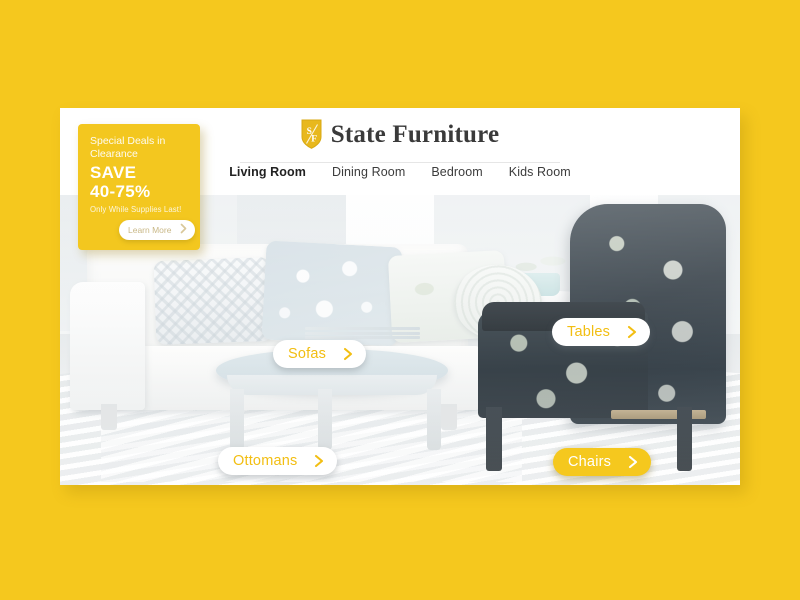 The image size is (800, 600). What do you see at coordinates (590, 462) in the screenshot?
I see `hotspot-label: Chairs` at bounding box center [590, 462].